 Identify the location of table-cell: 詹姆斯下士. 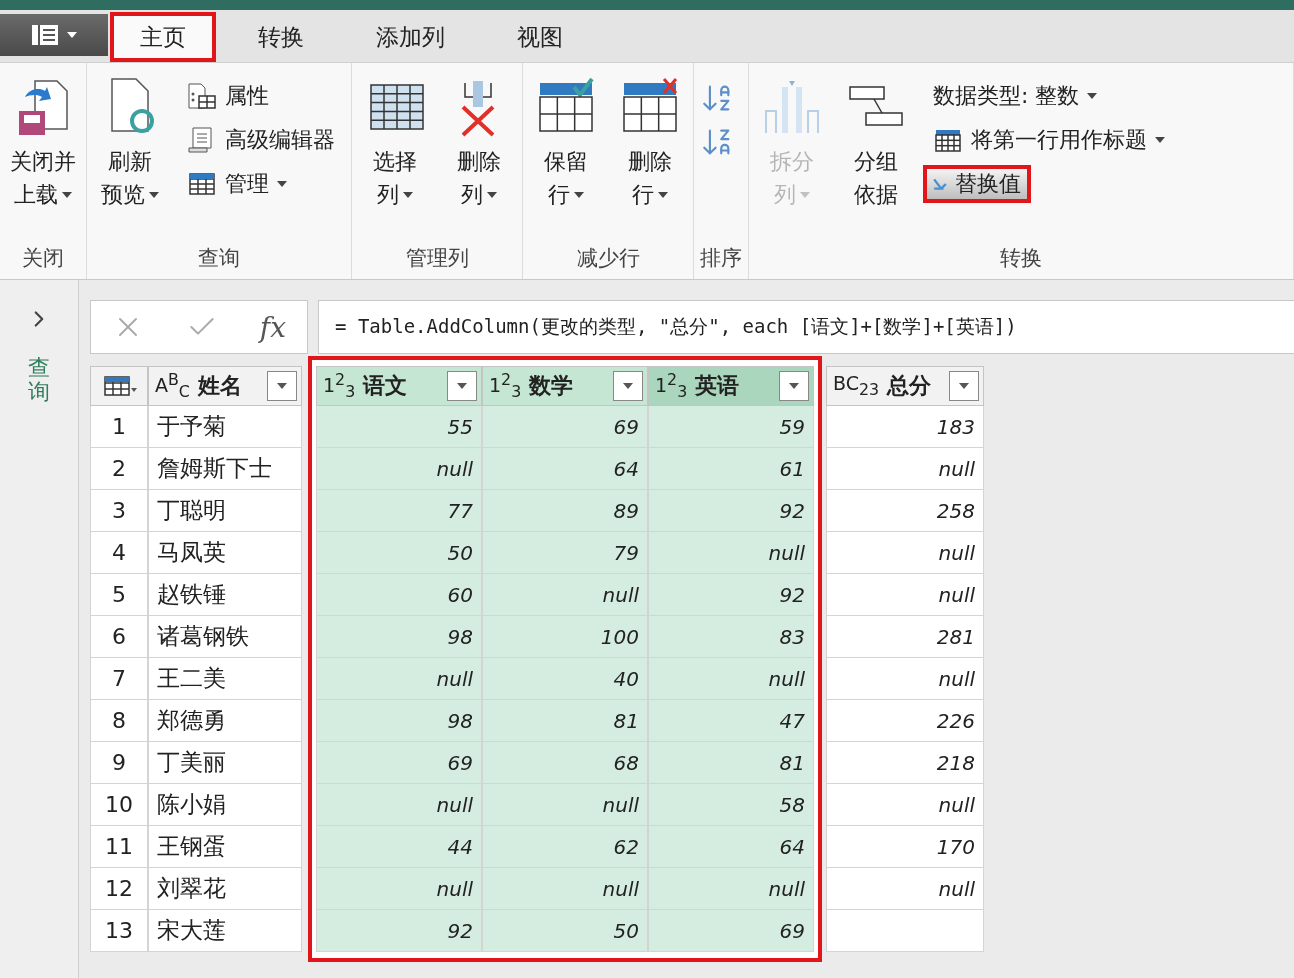
(225, 469).